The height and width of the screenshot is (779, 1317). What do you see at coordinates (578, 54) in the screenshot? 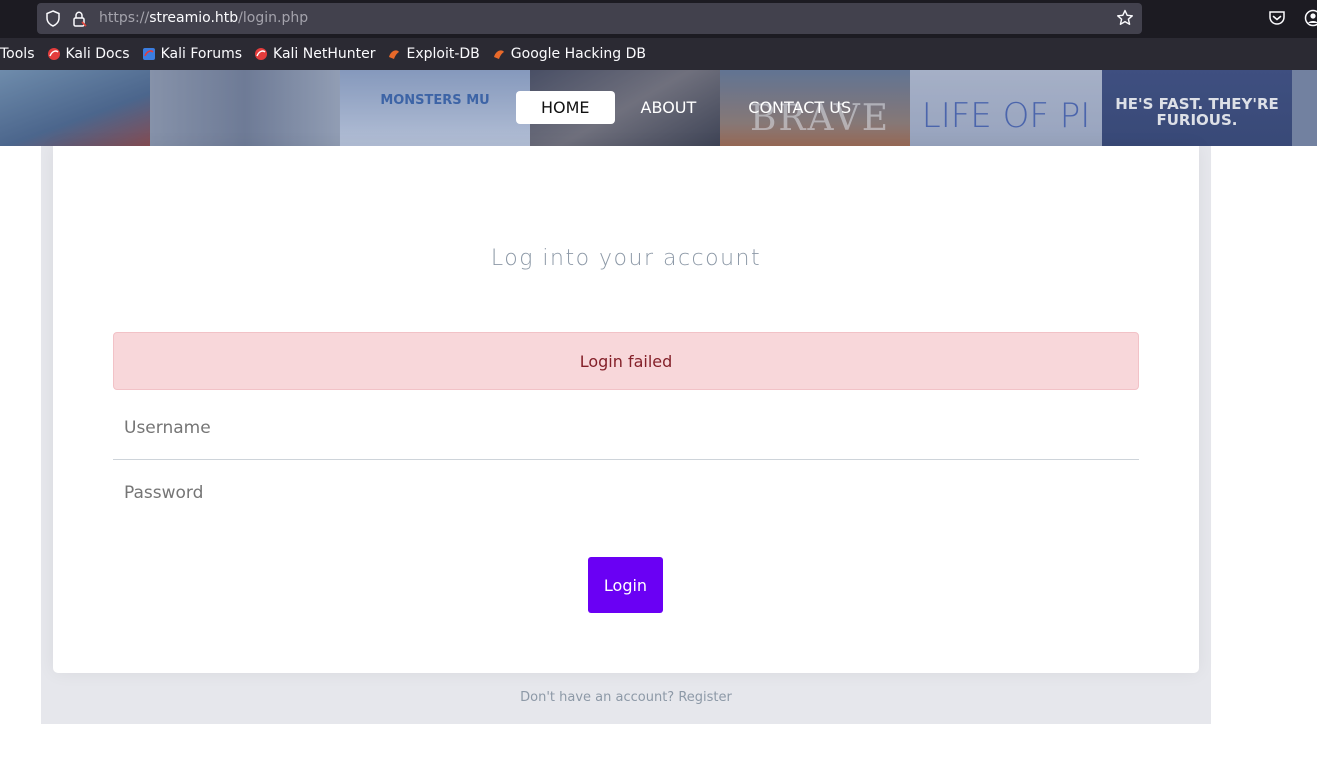
I see `bookmark-label: Google Hacking DB` at bounding box center [578, 54].